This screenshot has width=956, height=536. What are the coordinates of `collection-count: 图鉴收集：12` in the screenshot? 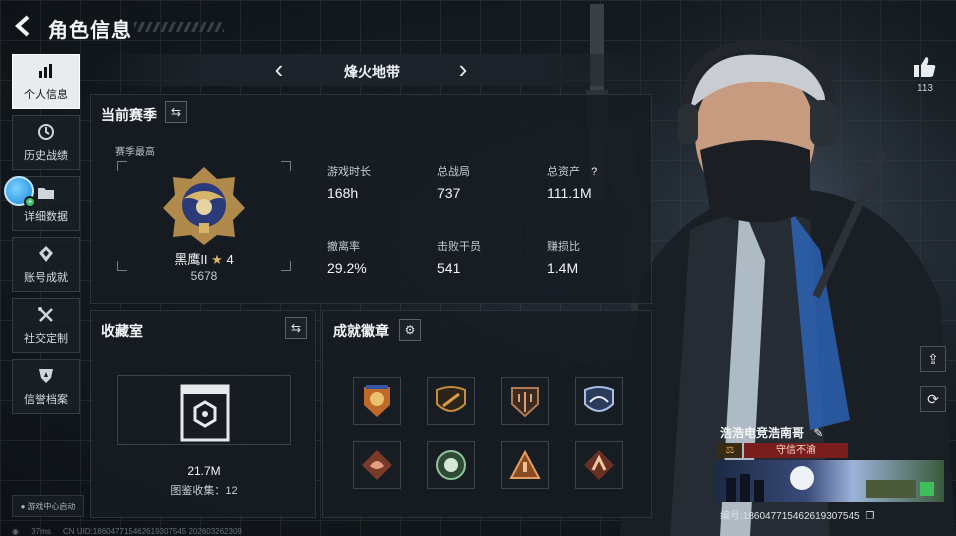 It's located at (204, 491).